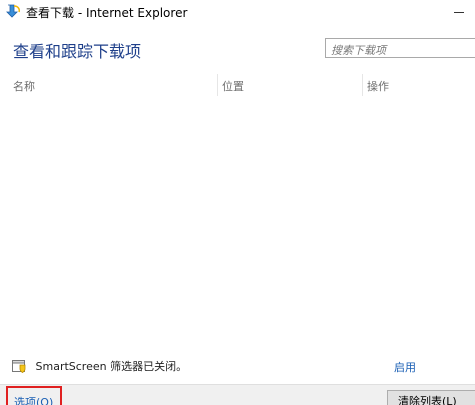  I want to click on smartscreen-text: SmartScreen 筛选器已关闭。, so click(111, 366).